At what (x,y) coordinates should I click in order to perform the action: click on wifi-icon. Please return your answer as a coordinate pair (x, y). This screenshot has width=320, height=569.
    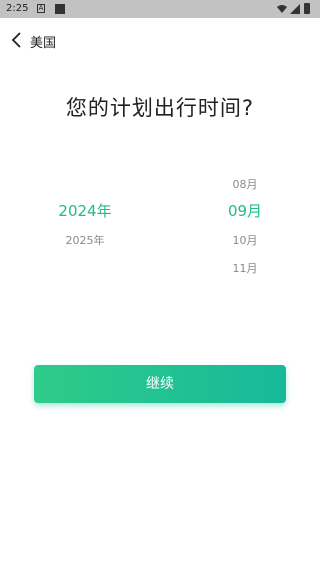
    Looking at the image, I should click on (282, 9).